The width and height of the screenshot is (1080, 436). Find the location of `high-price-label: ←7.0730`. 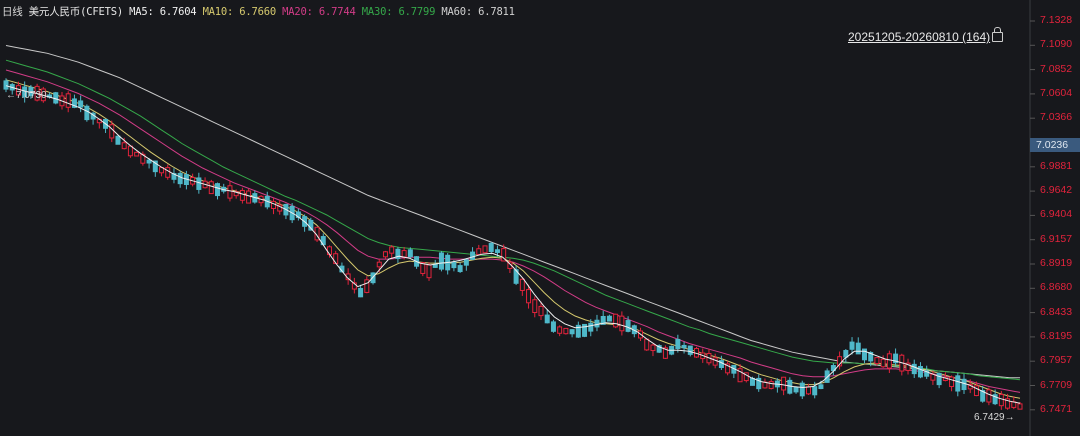

high-price-label: ←7.0730 is located at coordinates (26, 95).